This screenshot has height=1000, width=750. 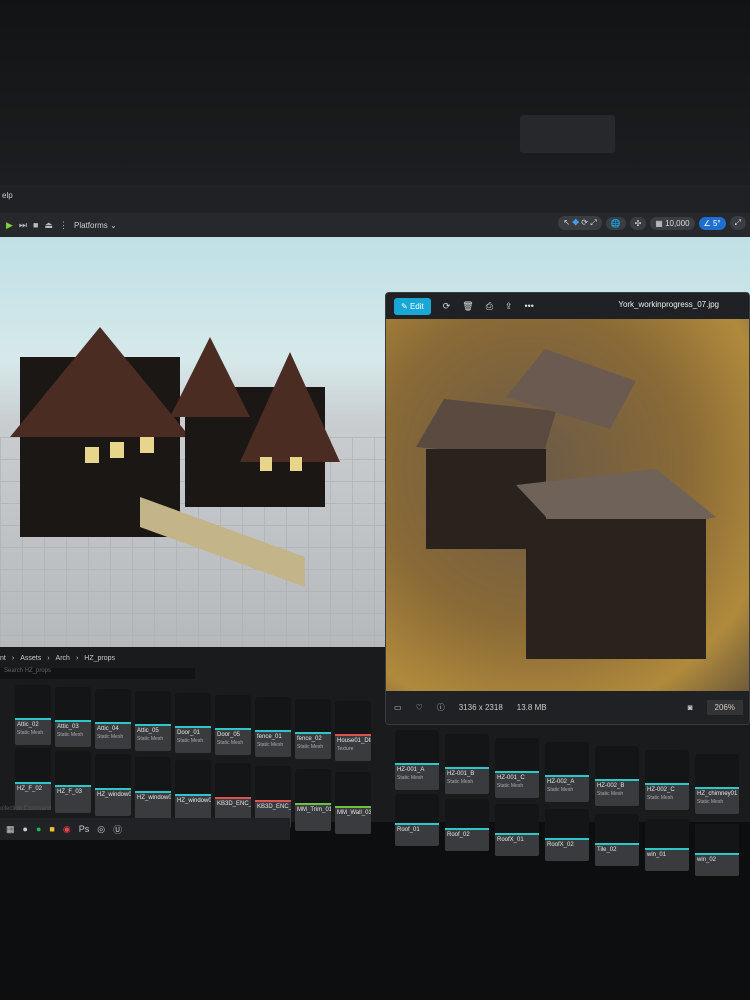 What do you see at coordinates (354, 813) in the screenshot?
I see `asset-name: MM_Wall_03` at bounding box center [354, 813].